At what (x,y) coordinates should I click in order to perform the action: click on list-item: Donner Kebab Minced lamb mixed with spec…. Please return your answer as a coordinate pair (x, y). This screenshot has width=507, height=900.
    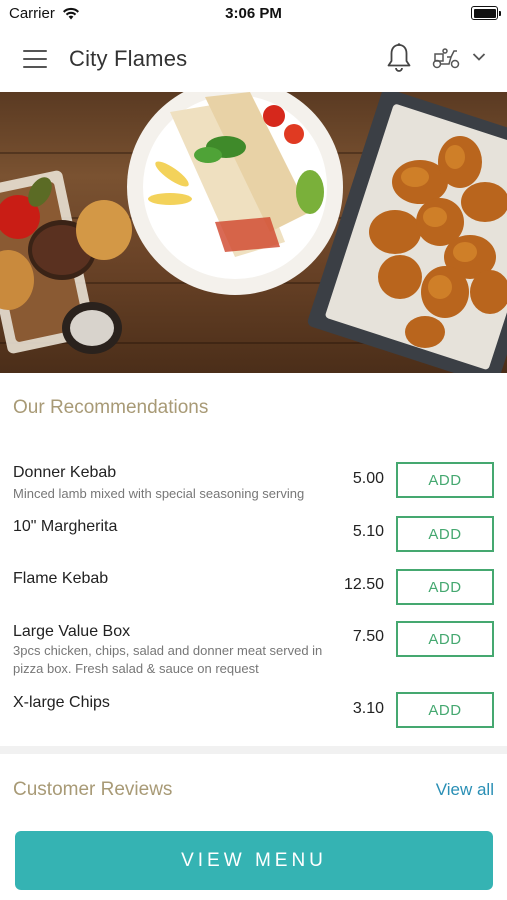
    Looking at the image, I should click on (253, 488).